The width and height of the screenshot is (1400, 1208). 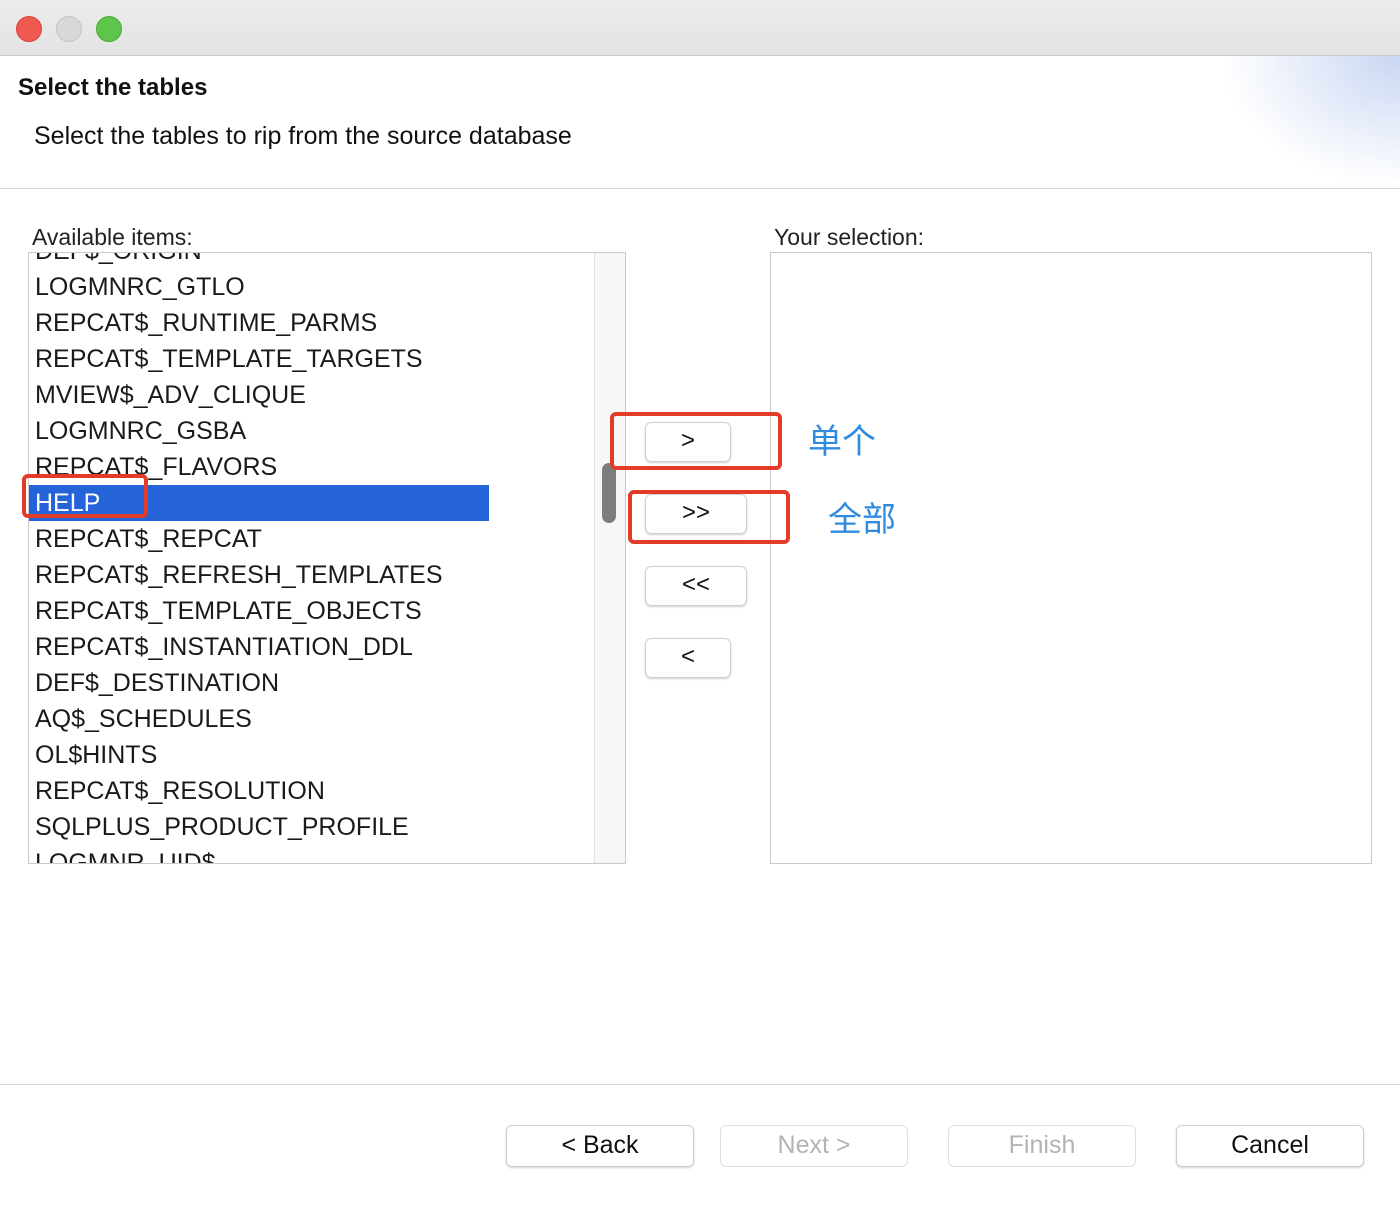 I want to click on list-item: DEF$_DESTINATION, so click(x=312, y=683).